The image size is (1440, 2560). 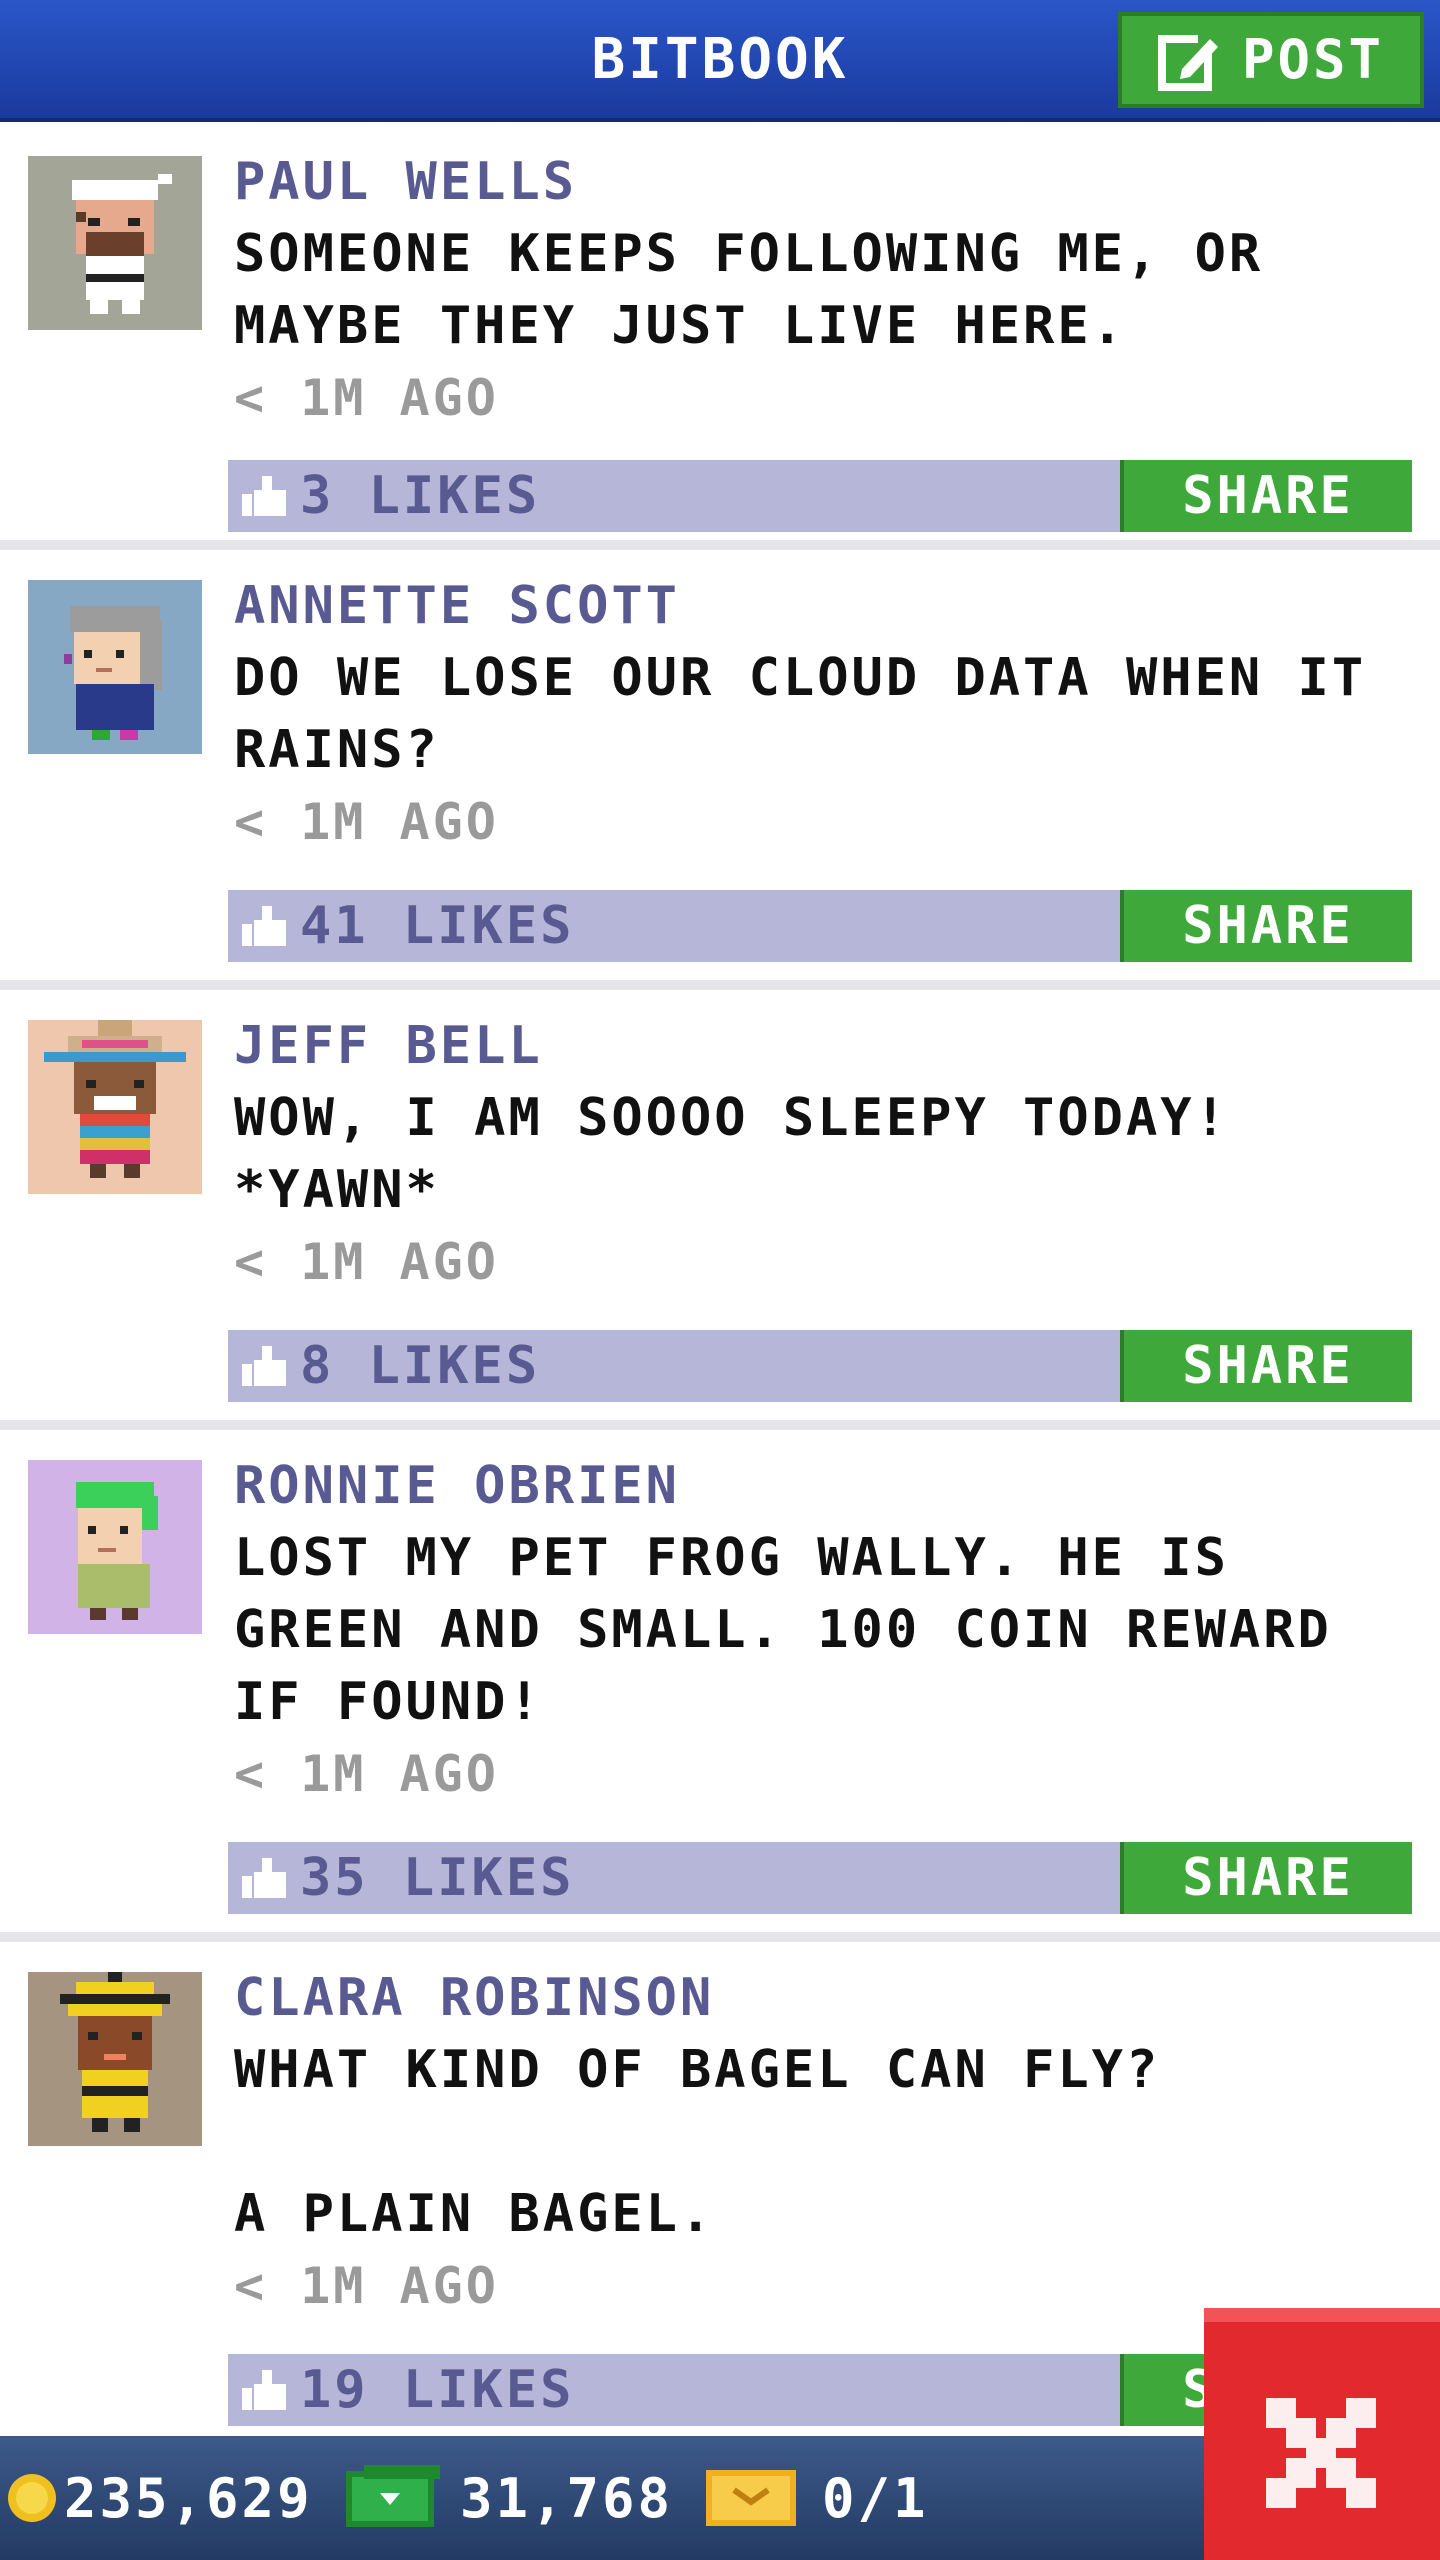 I want to click on coins-display: 235,629, so click(x=159, y=2498).